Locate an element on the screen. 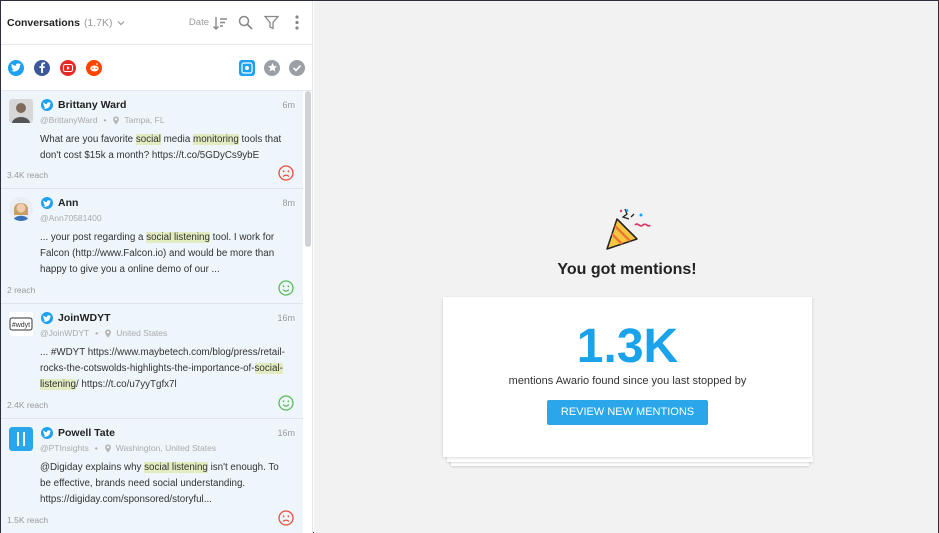 This screenshot has width=939, height=533. filter-icon is located at coordinates (271, 22).